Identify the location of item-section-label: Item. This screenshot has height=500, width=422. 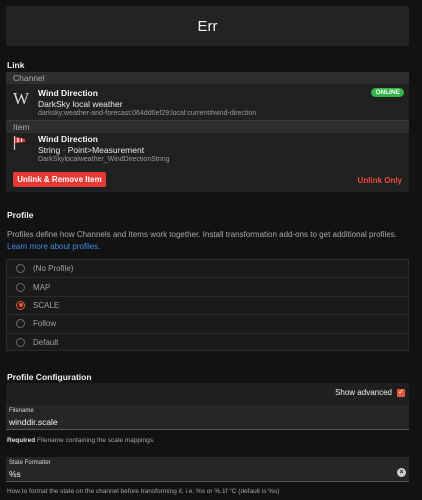
(207, 127).